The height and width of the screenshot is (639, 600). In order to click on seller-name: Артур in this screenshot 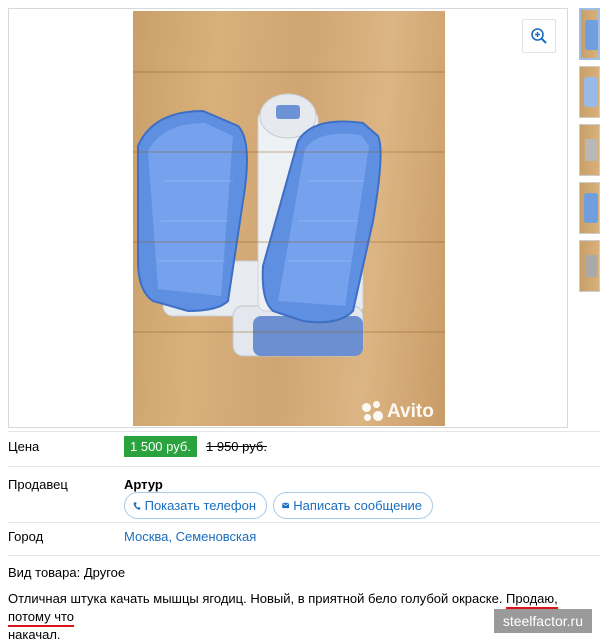, I will do `click(143, 484)`.